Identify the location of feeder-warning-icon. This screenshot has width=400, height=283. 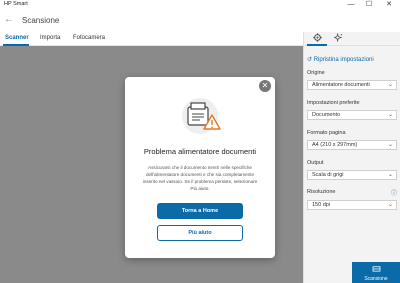
(201, 116).